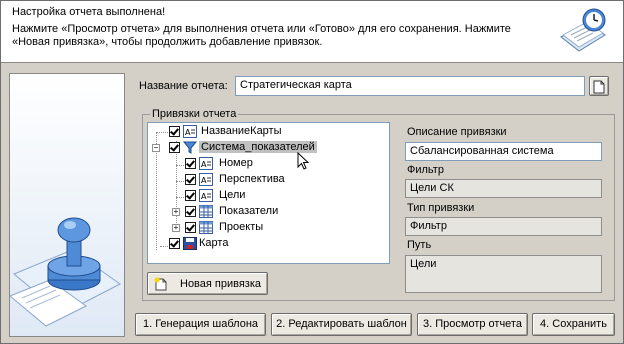 The width and height of the screenshot is (624, 344). I want to click on description-input: Сбалансированная система, so click(503, 151).